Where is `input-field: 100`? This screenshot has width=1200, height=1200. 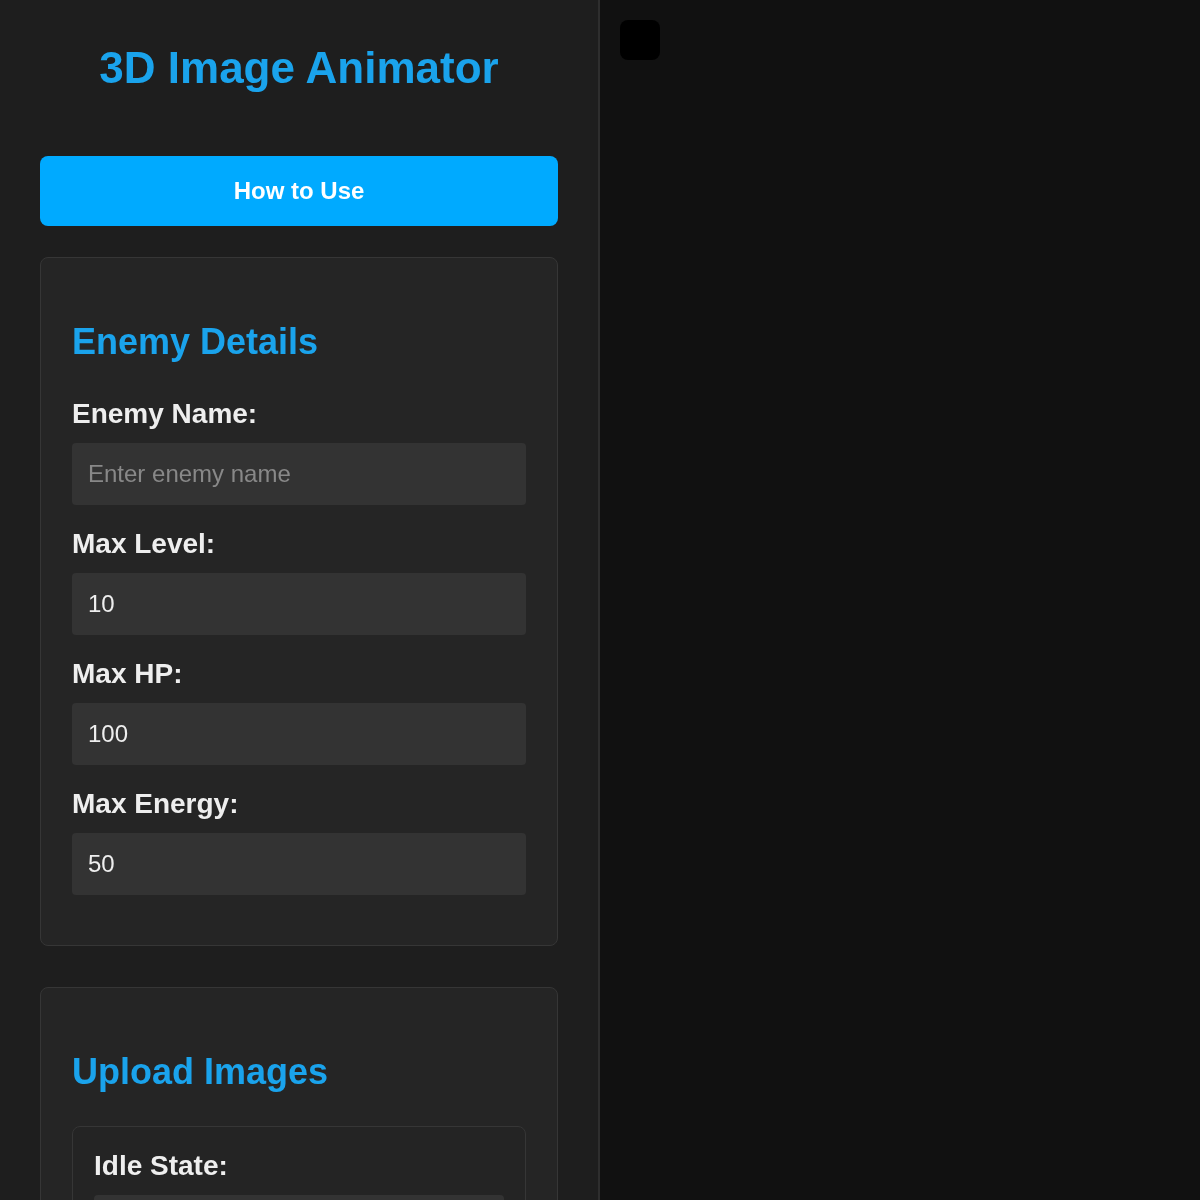
input-field: 100 is located at coordinates (299, 734).